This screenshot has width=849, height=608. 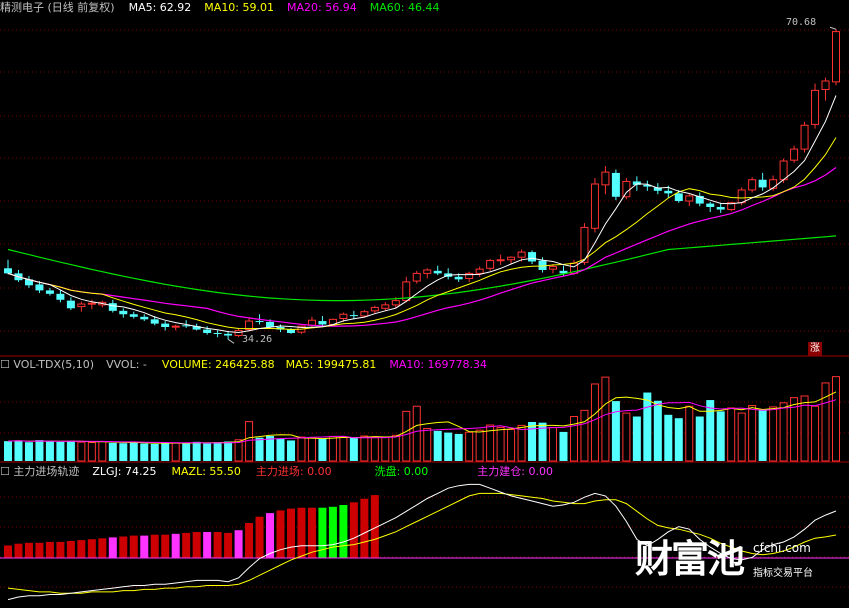 I want to click on volume-ma10-value: MA10: 169778.34, so click(x=438, y=364).